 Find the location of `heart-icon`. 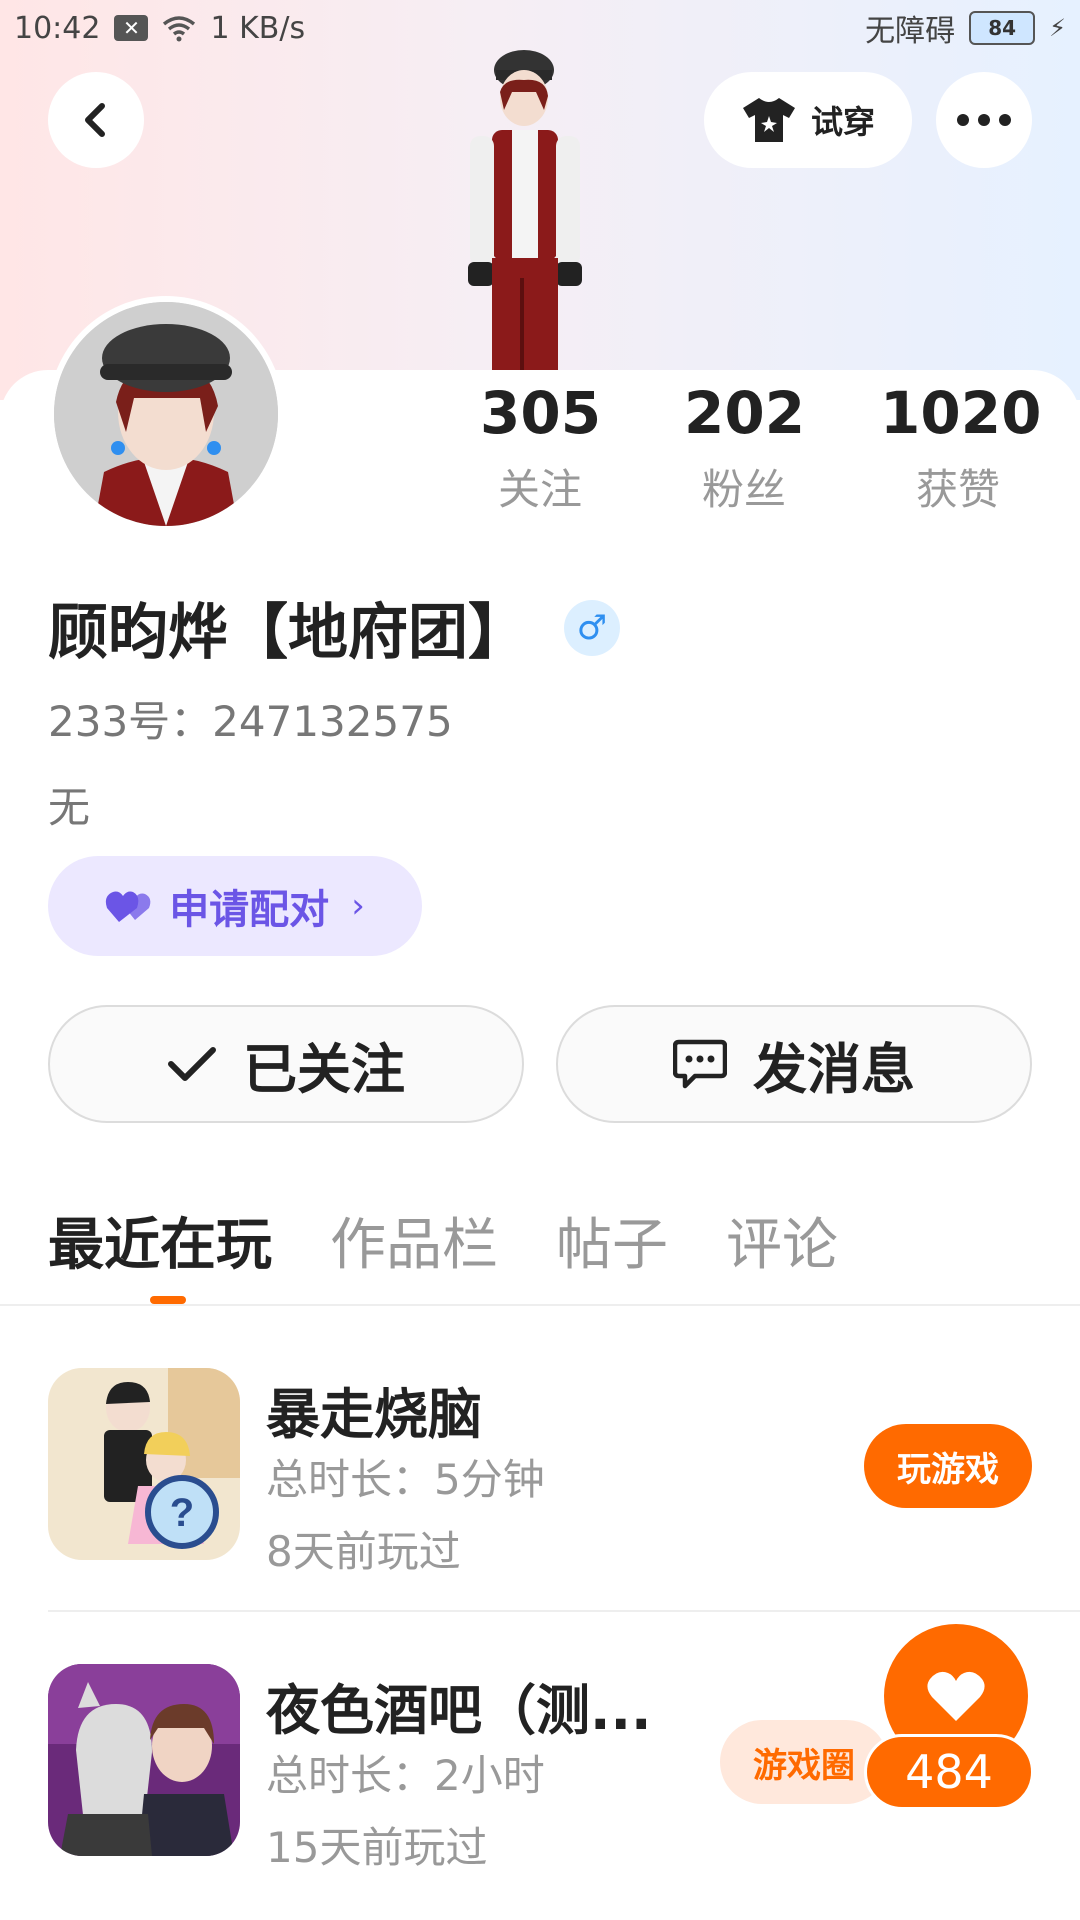

heart-icon is located at coordinates (956, 1696).